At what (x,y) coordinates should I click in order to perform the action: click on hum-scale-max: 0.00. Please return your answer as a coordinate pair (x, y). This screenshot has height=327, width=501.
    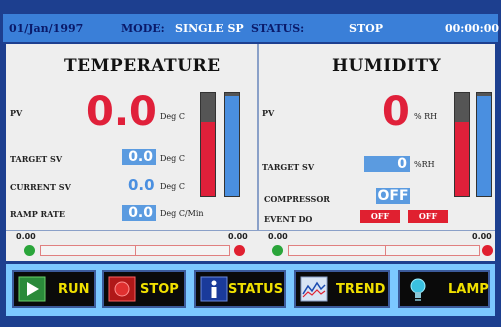
    Looking at the image, I should click on (482, 236).